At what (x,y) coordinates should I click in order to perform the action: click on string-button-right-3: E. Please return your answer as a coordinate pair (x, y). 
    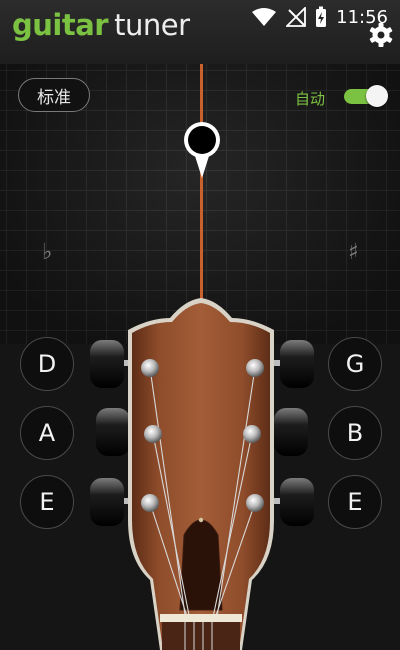
    Looking at the image, I should click on (355, 502).